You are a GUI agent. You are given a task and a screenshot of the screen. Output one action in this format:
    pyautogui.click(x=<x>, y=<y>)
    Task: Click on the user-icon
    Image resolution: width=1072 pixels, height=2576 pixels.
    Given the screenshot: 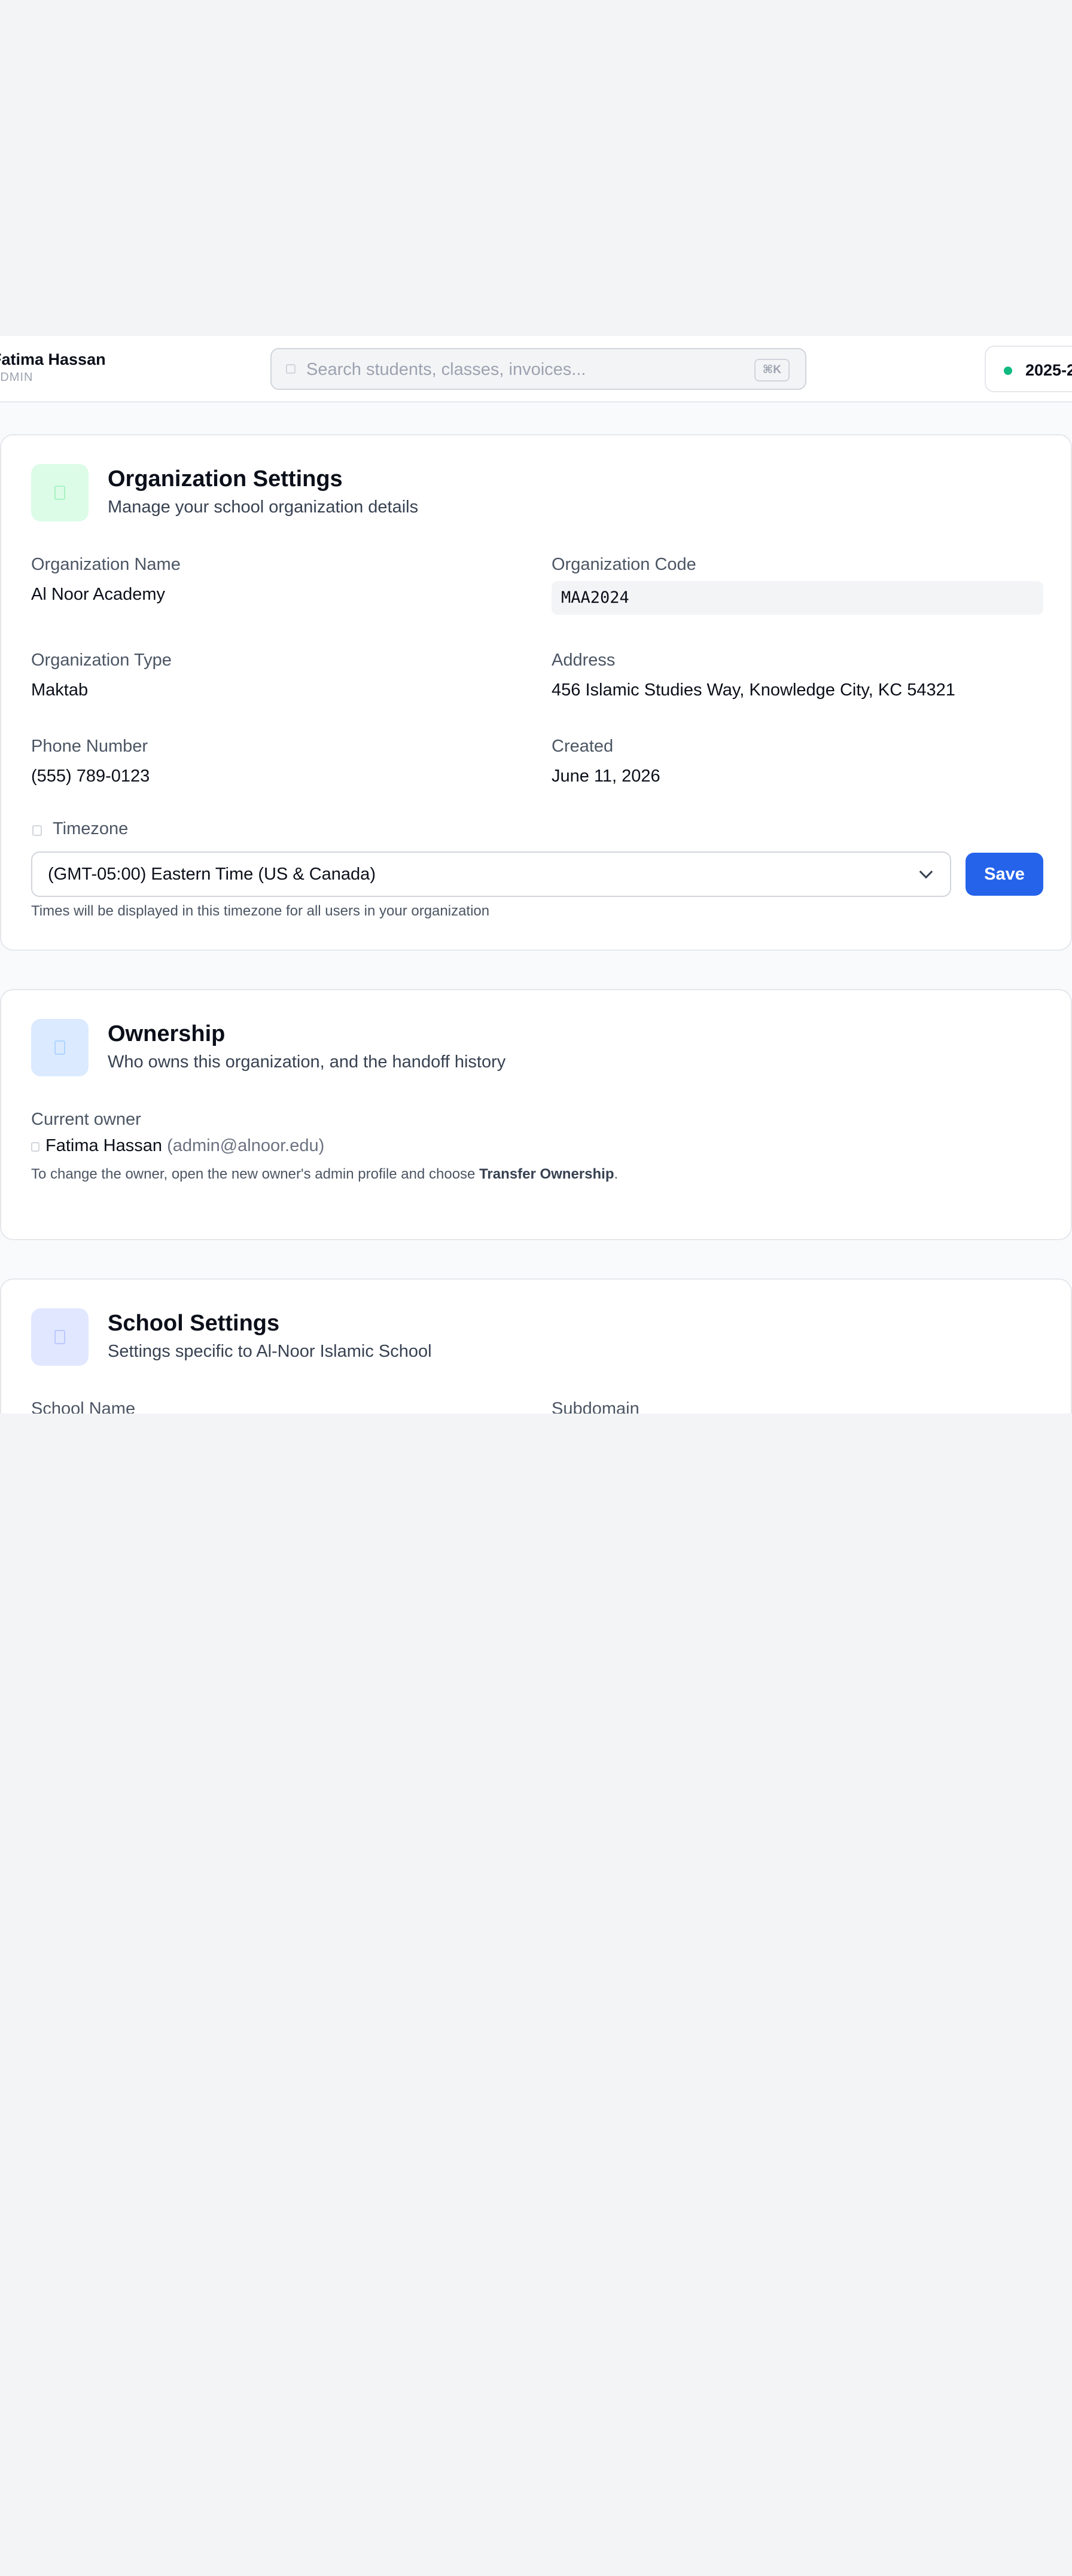 What is the action you would take?
    pyautogui.click(x=59, y=1047)
    